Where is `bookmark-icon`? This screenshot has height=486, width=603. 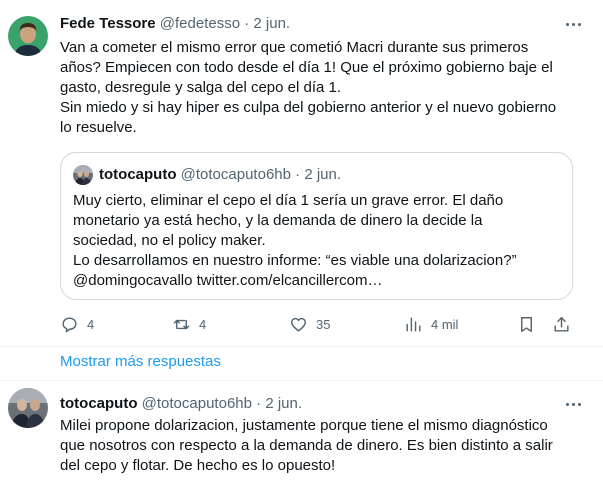
bookmark-icon is located at coordinates (526, 324).